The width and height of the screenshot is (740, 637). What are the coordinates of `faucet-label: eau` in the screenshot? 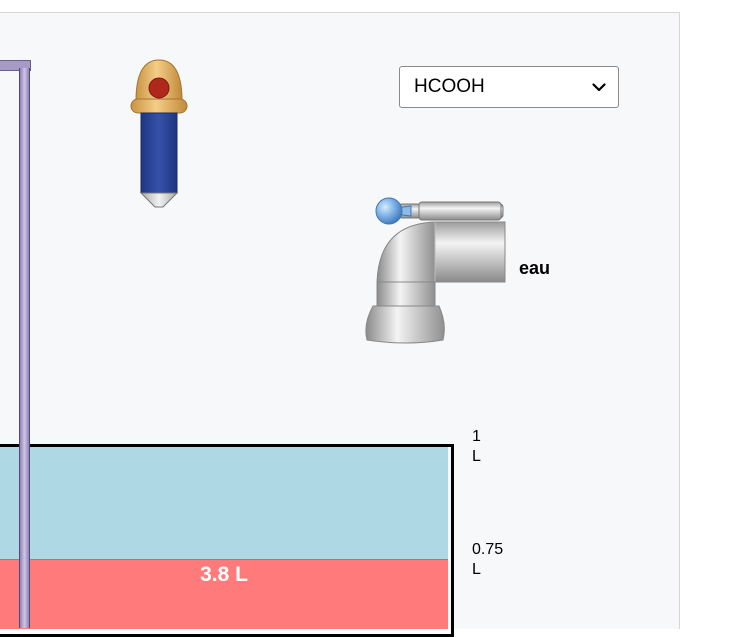 It's located at (535, 268).